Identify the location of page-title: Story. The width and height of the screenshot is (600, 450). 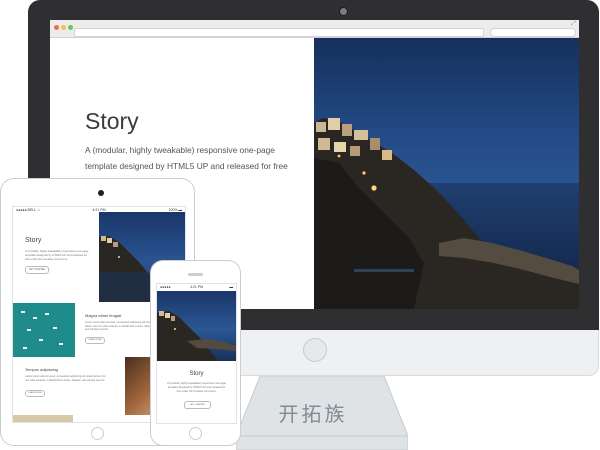
(112, 121).